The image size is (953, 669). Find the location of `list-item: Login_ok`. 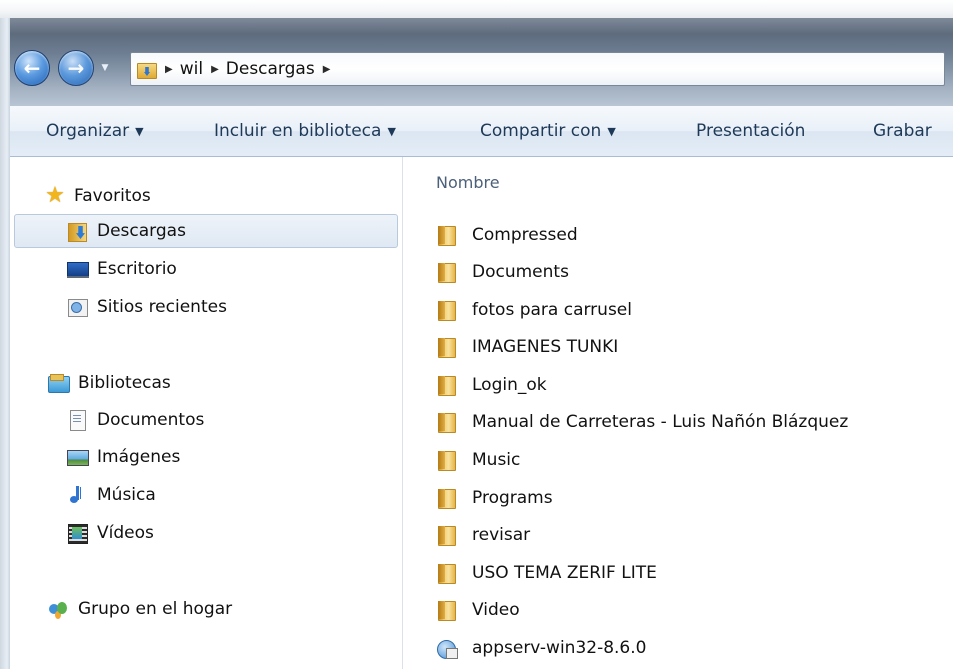

list-item: Login_ok is located at coordinates (491, 385).